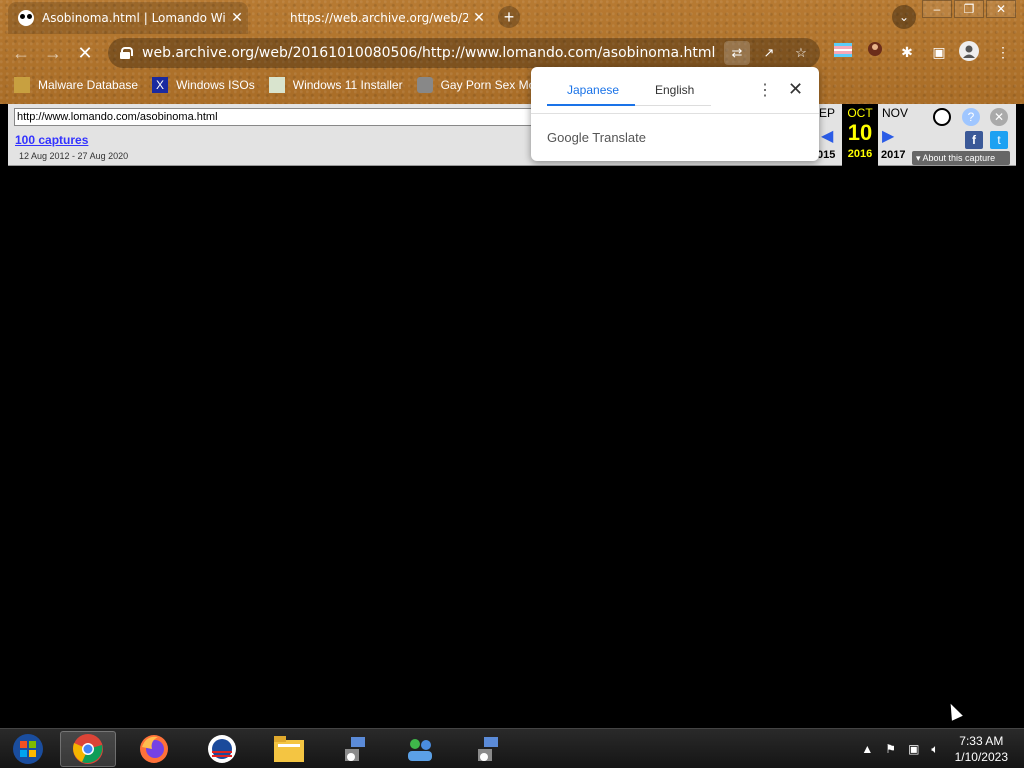  I want to click on bookmark-malware-database: Malware Database, so click(76, 85).